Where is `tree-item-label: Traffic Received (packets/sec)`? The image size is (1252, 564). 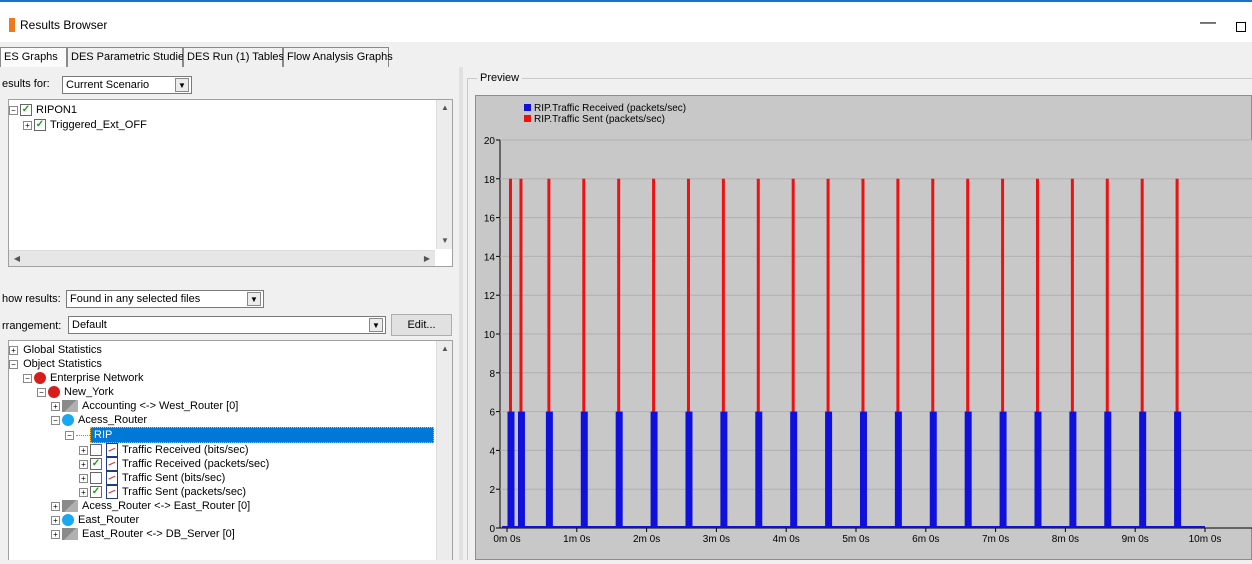
tree-item-label: Traffic Received (packets/sec) is located at coordinates (196, 464).